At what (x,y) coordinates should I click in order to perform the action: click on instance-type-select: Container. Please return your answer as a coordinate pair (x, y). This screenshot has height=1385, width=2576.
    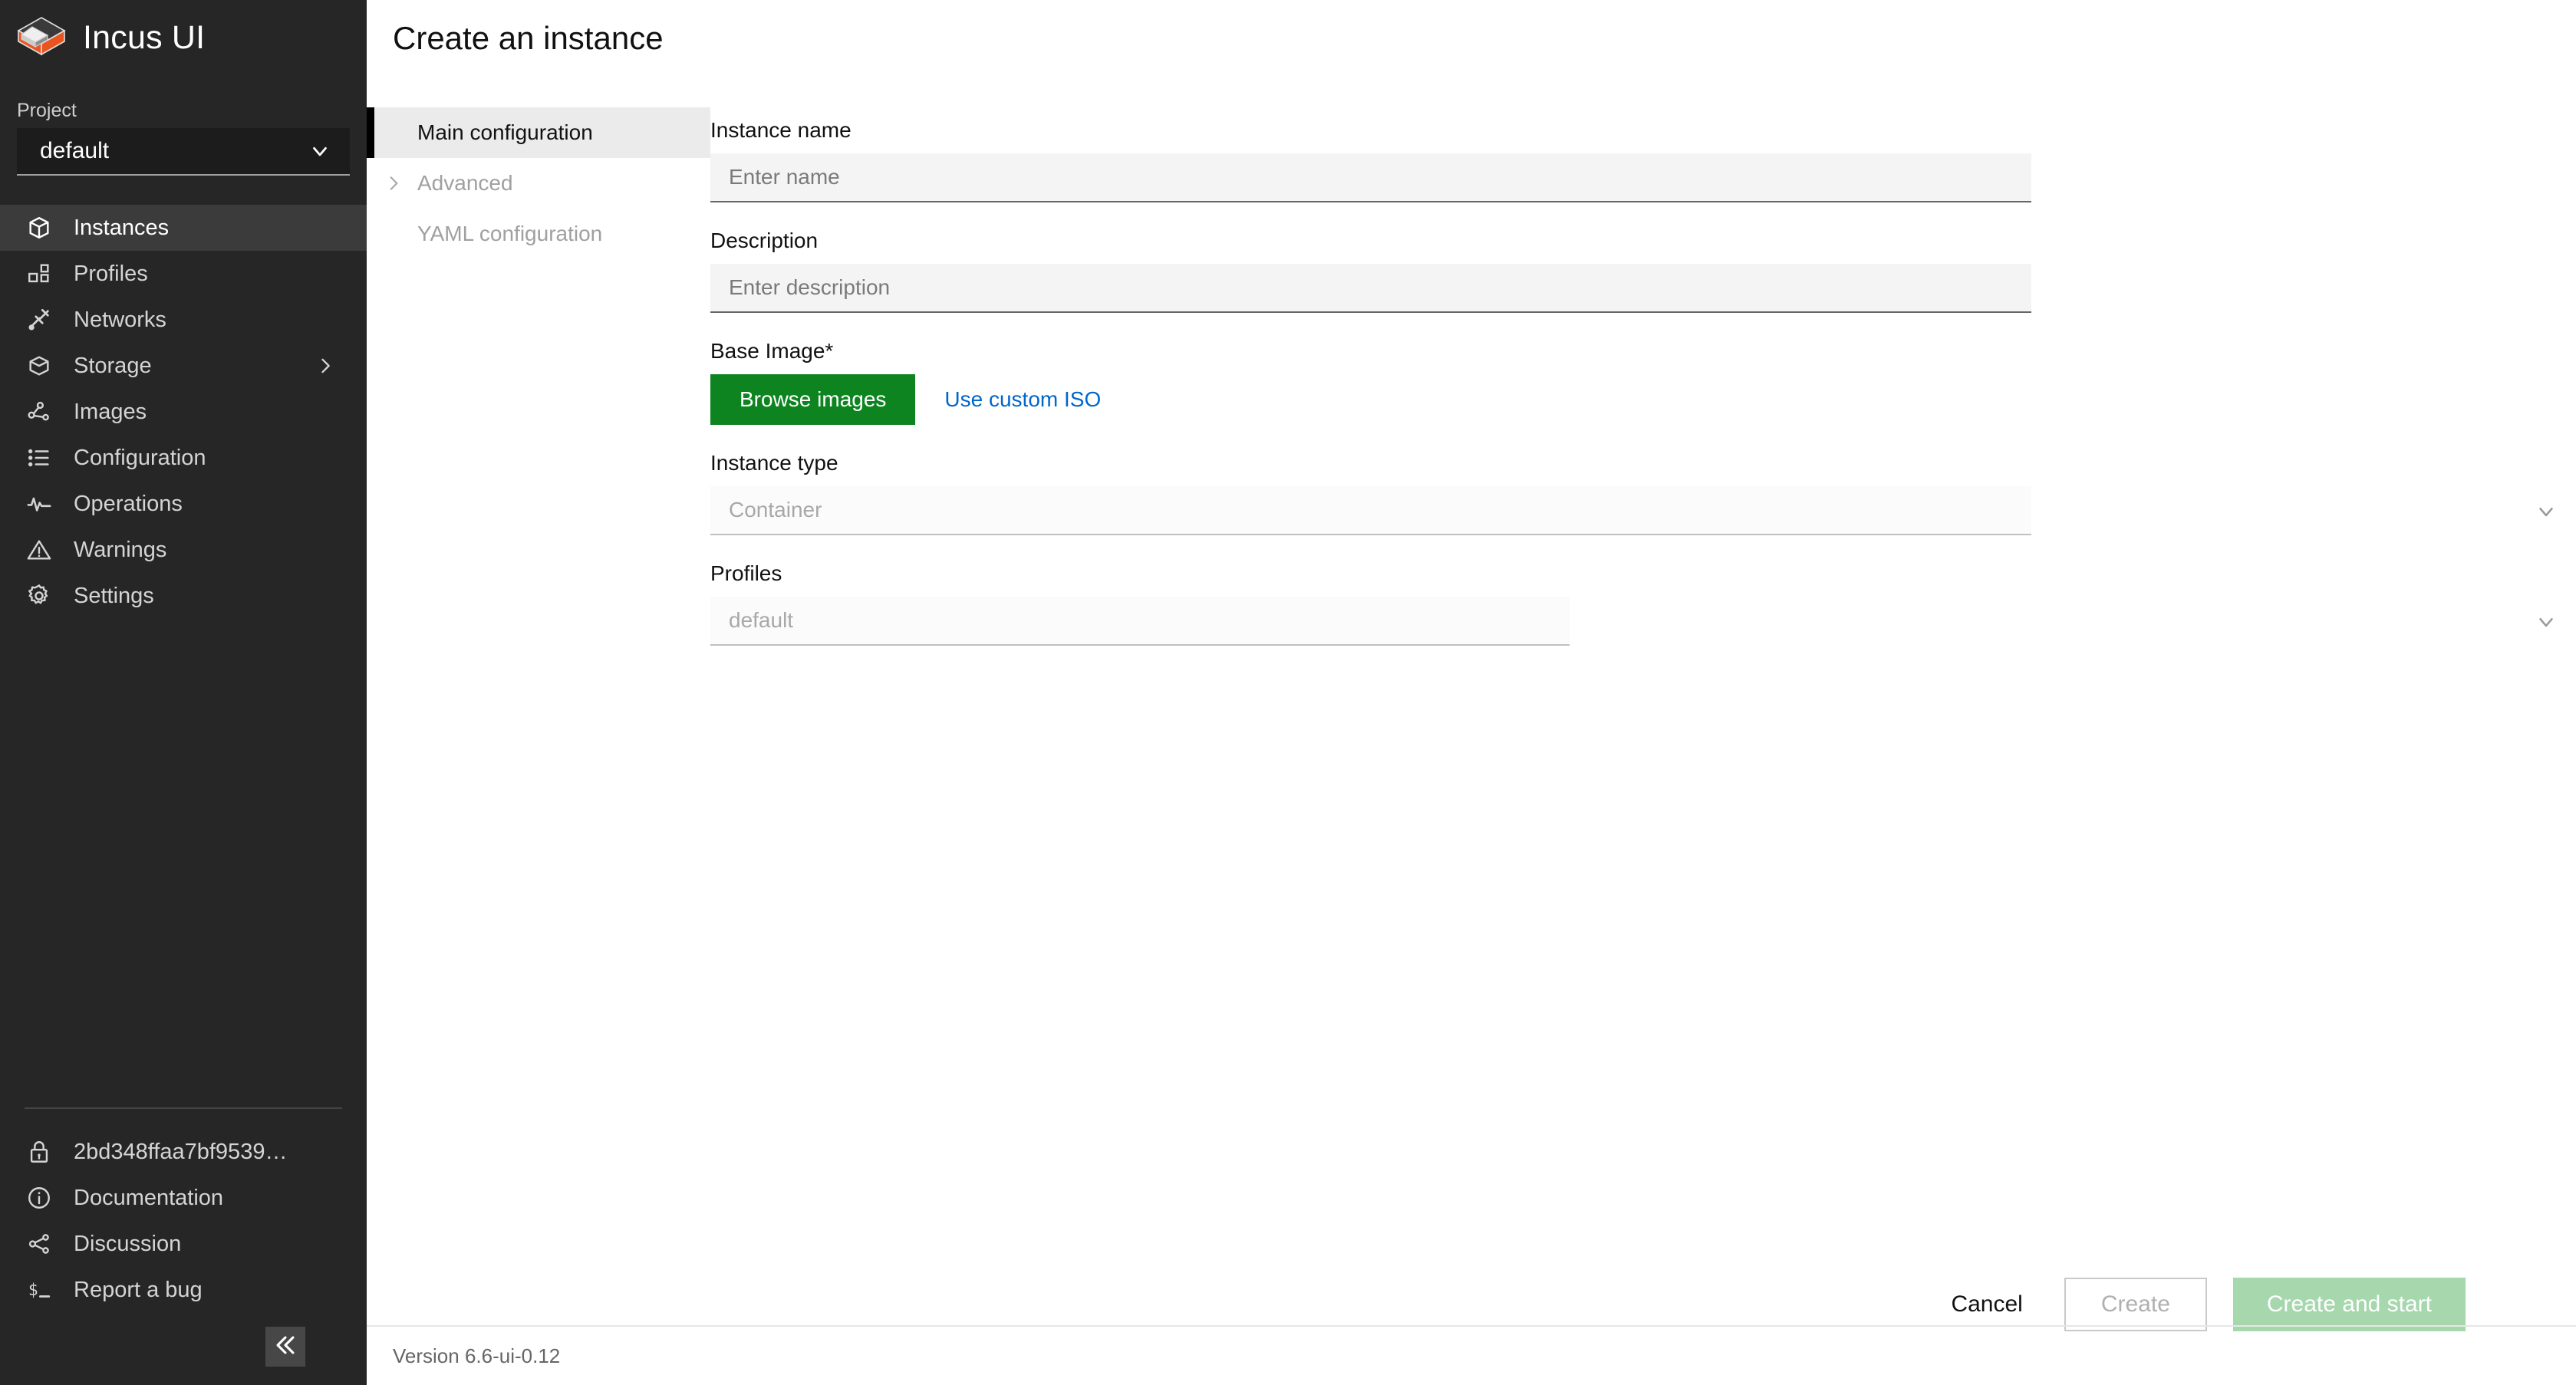
    Looking at the image, I should click on (1631, 511).